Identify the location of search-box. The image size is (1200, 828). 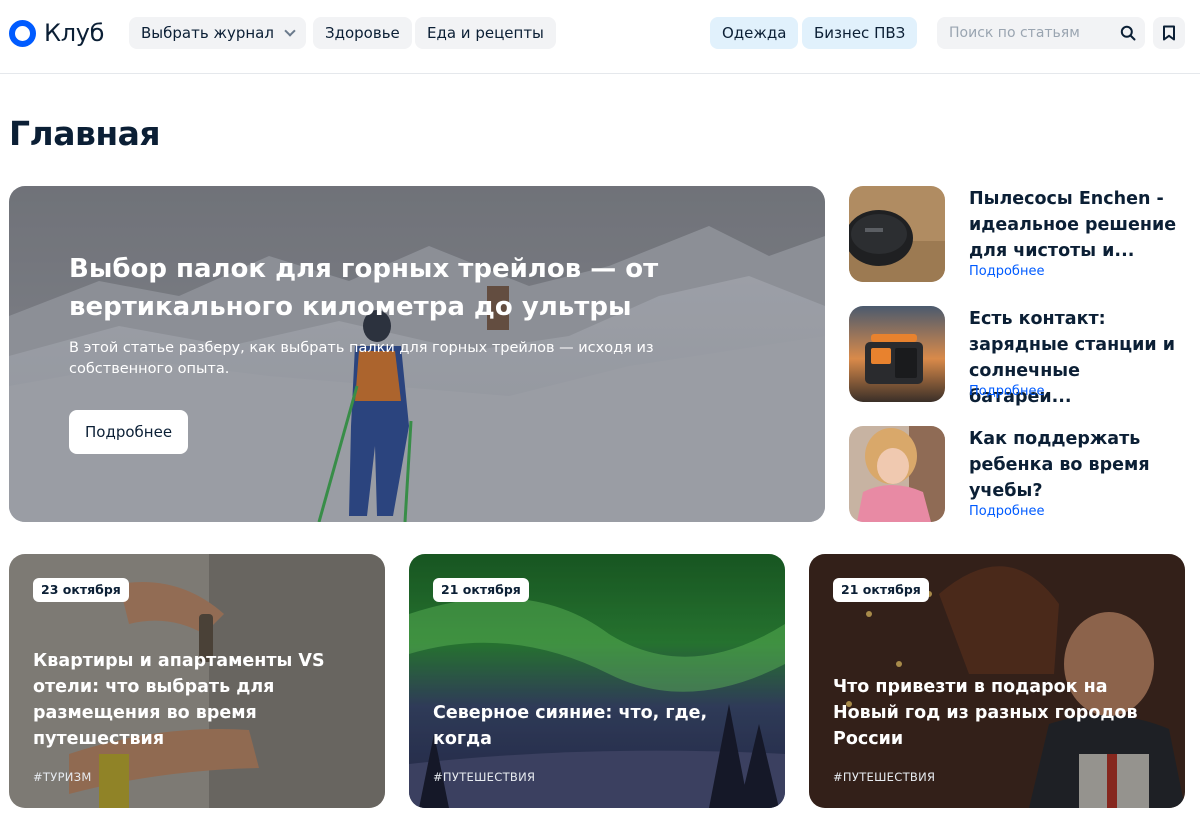
(1041, 33).